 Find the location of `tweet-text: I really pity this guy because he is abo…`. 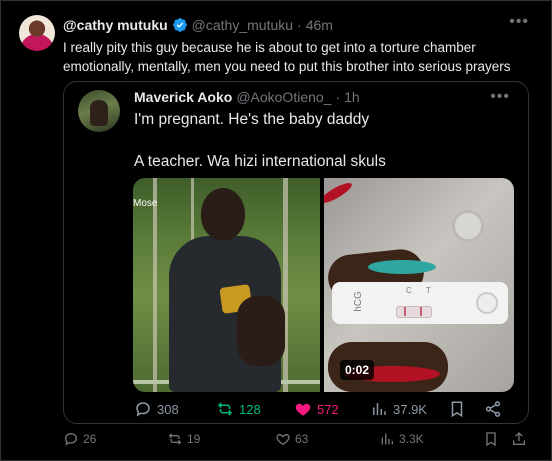

tweet-text: I really pity this guy because he is abo… is located at coordinates (287, 57).